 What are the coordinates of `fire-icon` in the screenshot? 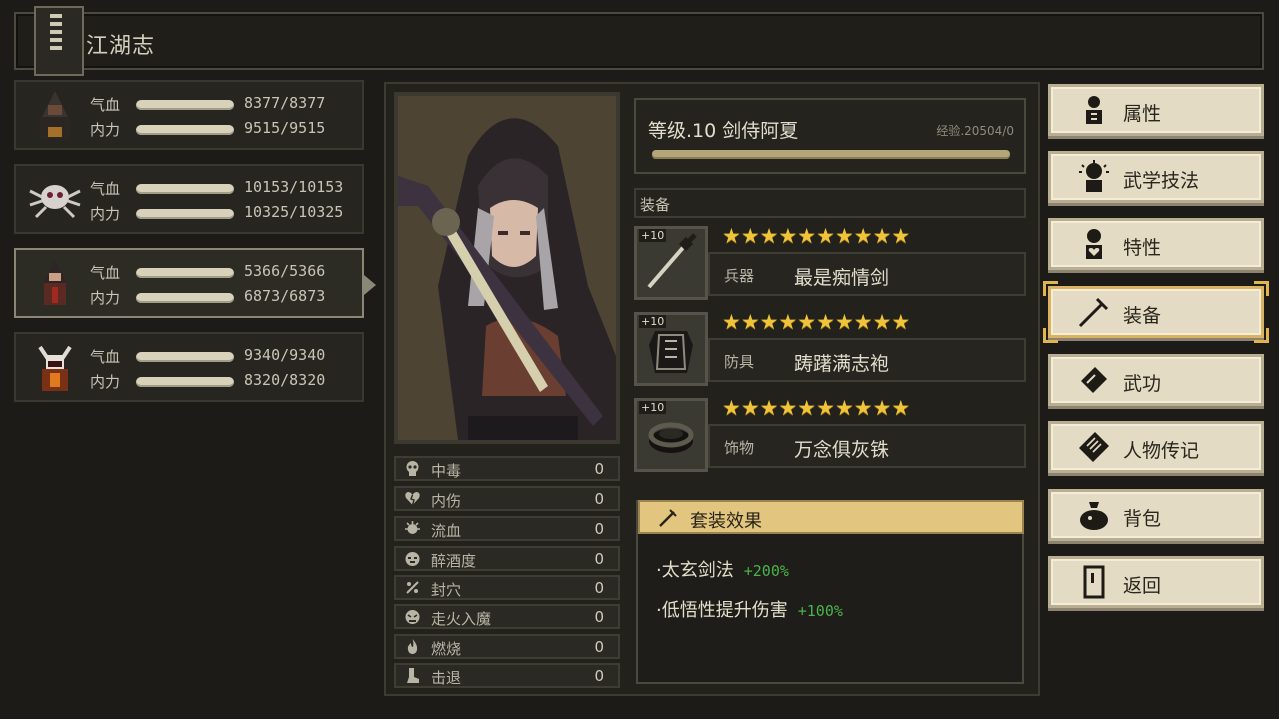 It's located at (412, 646).